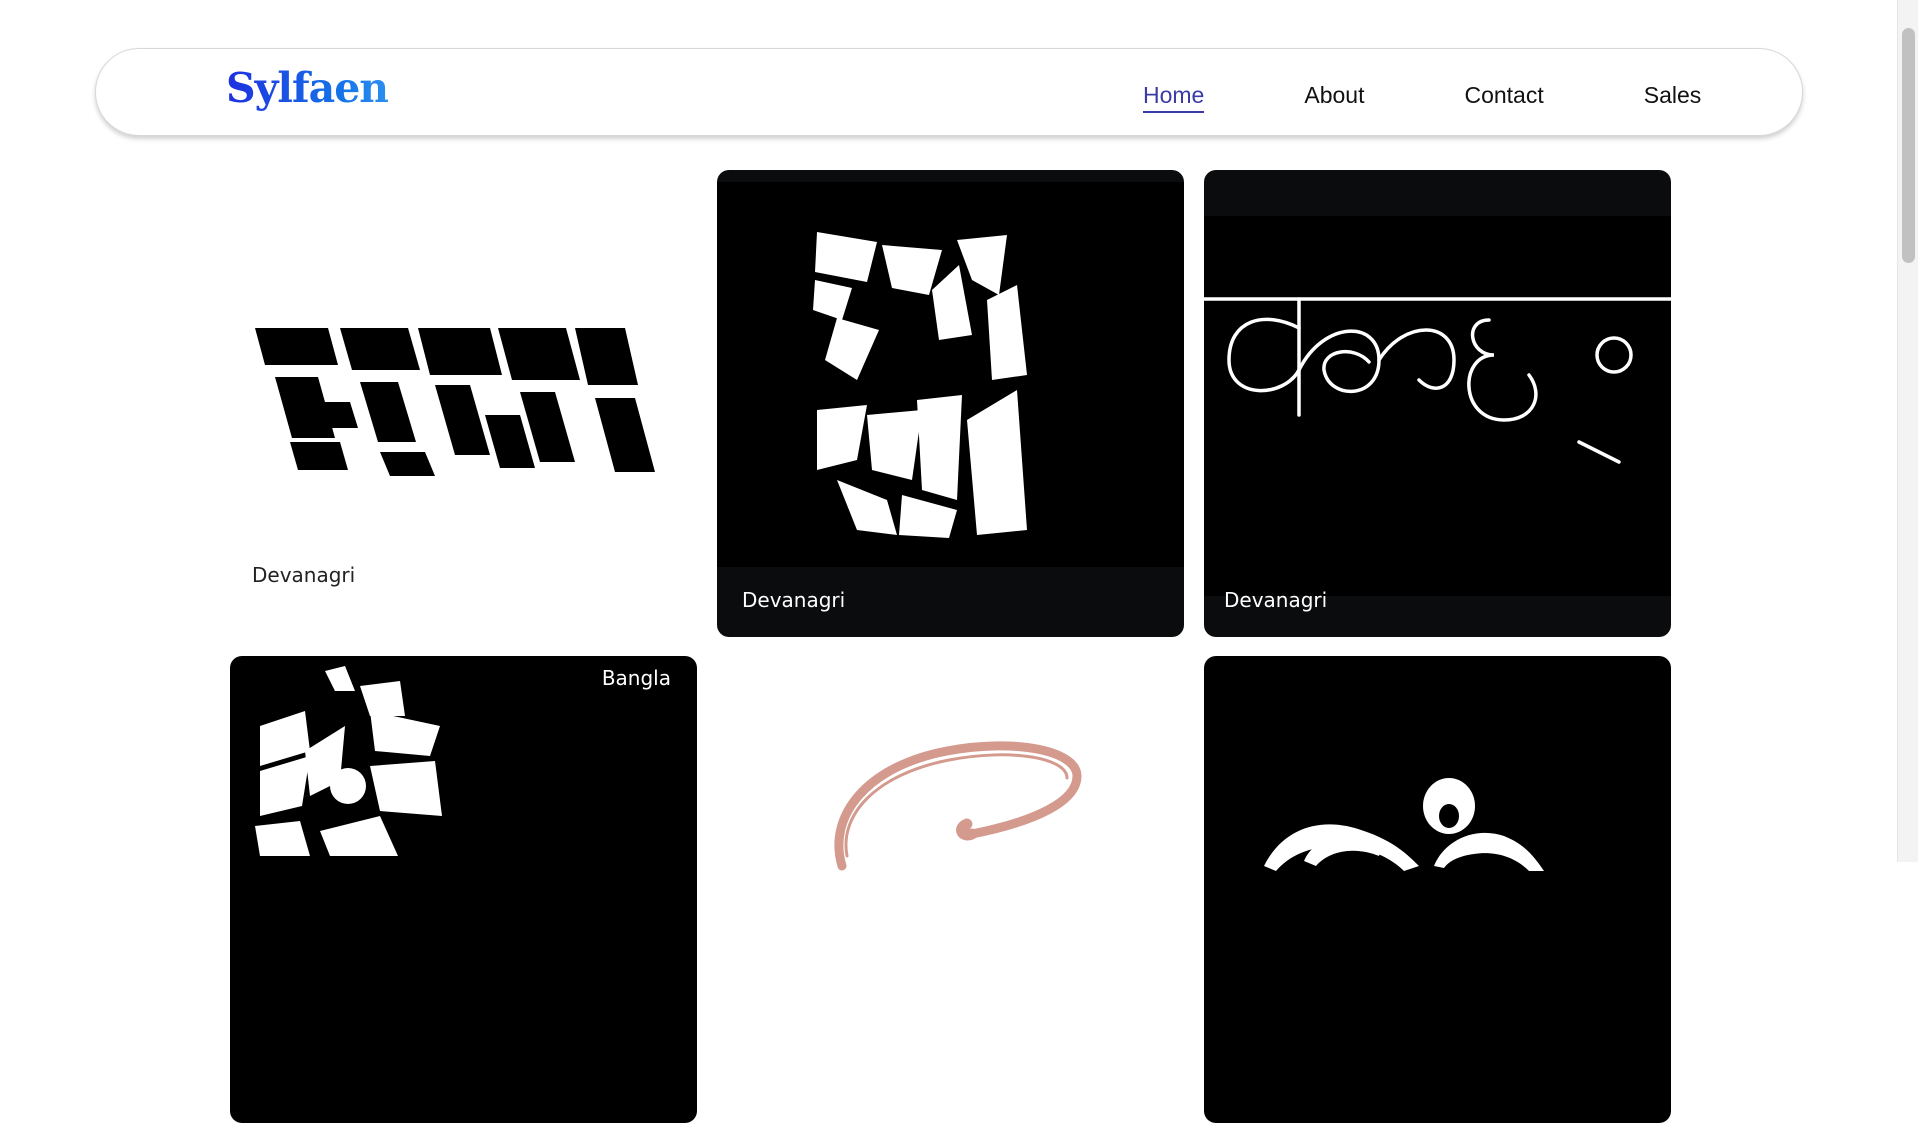 This screenshot has height=1123, width=1918. I want to click on gallery-card-brush, so click(950, 889).